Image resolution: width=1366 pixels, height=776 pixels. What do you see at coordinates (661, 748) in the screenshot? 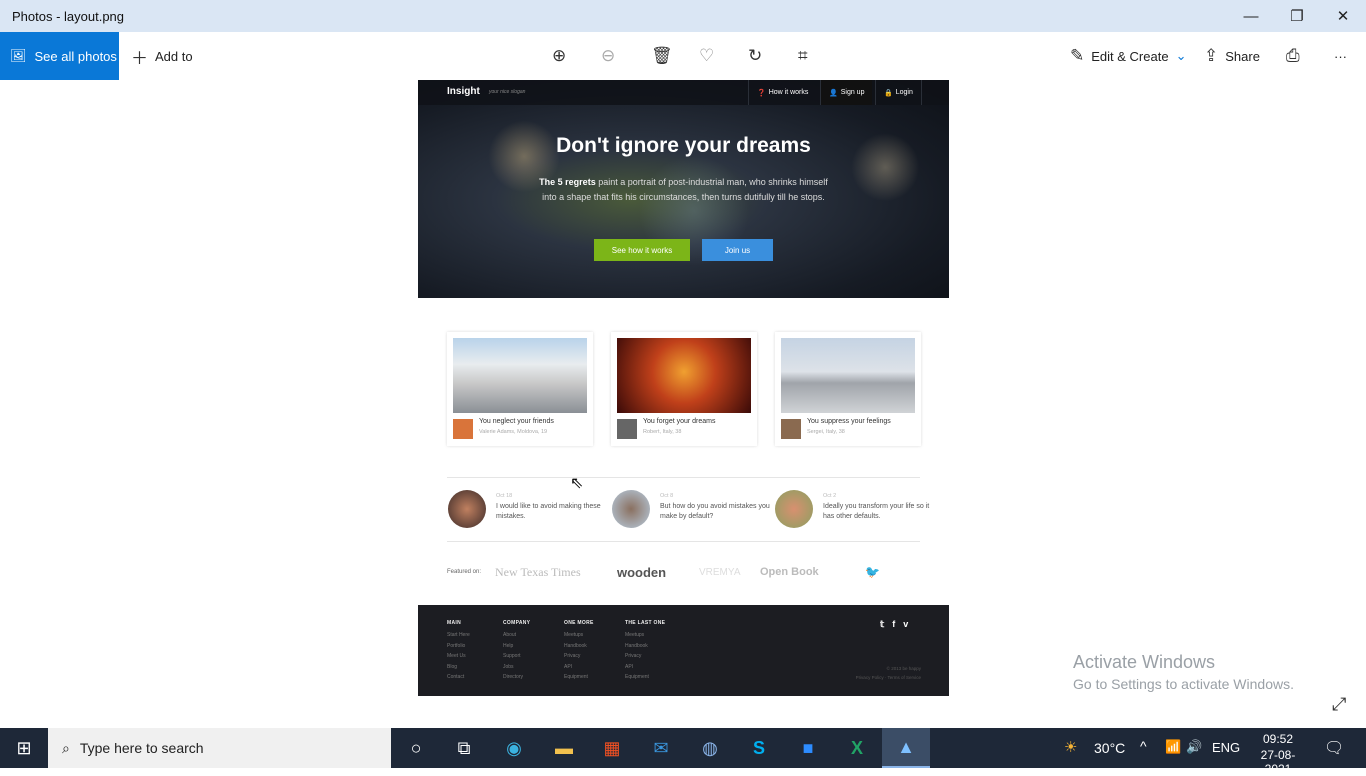
I see `mail-icon: ✉` at bounding box center [661, 748].